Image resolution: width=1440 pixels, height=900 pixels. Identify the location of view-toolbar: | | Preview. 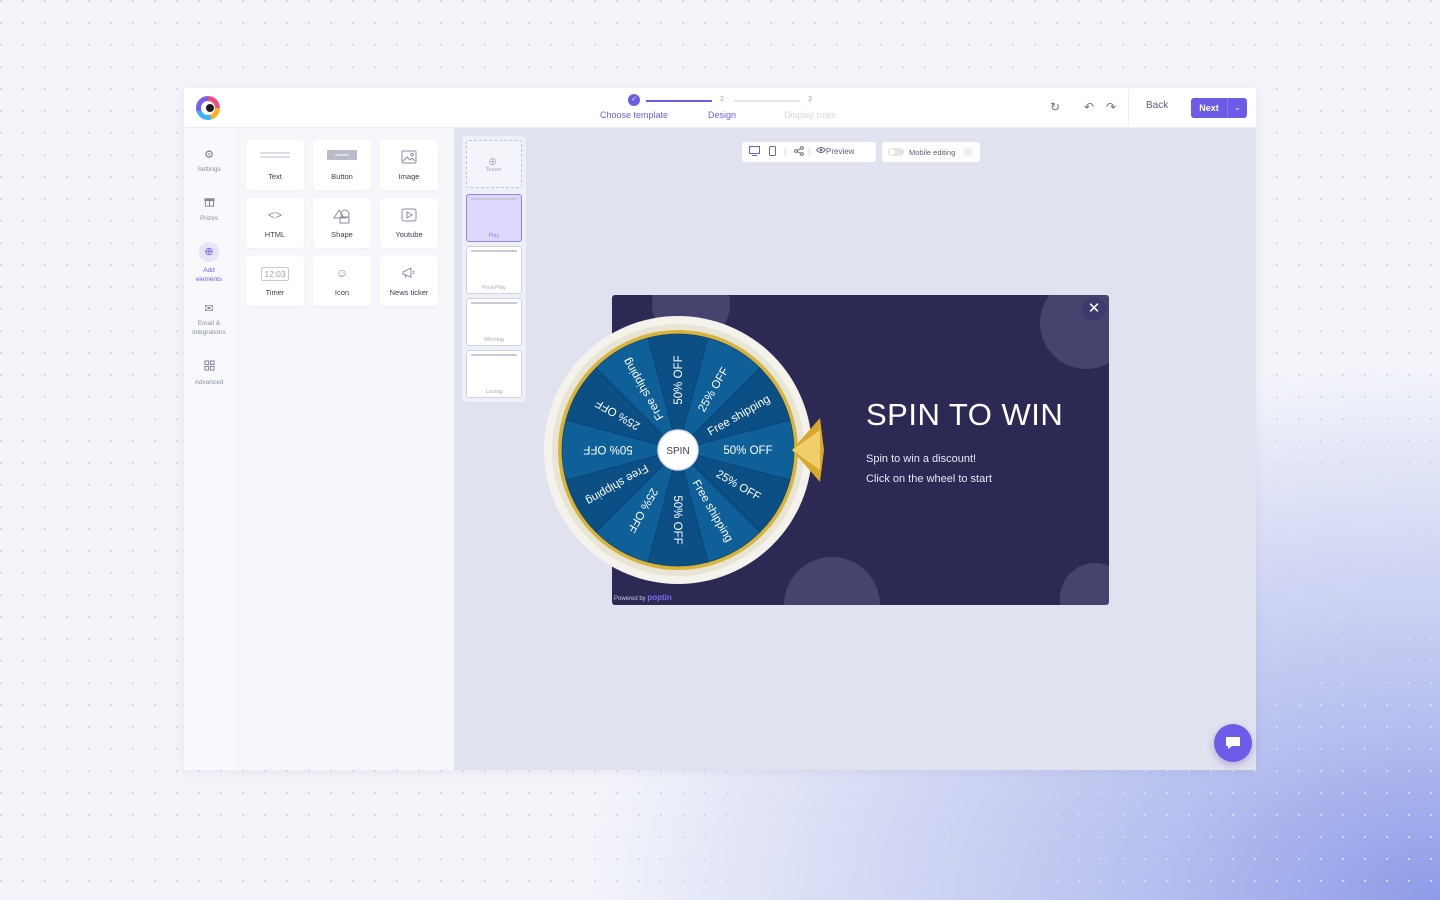
(809, 152).